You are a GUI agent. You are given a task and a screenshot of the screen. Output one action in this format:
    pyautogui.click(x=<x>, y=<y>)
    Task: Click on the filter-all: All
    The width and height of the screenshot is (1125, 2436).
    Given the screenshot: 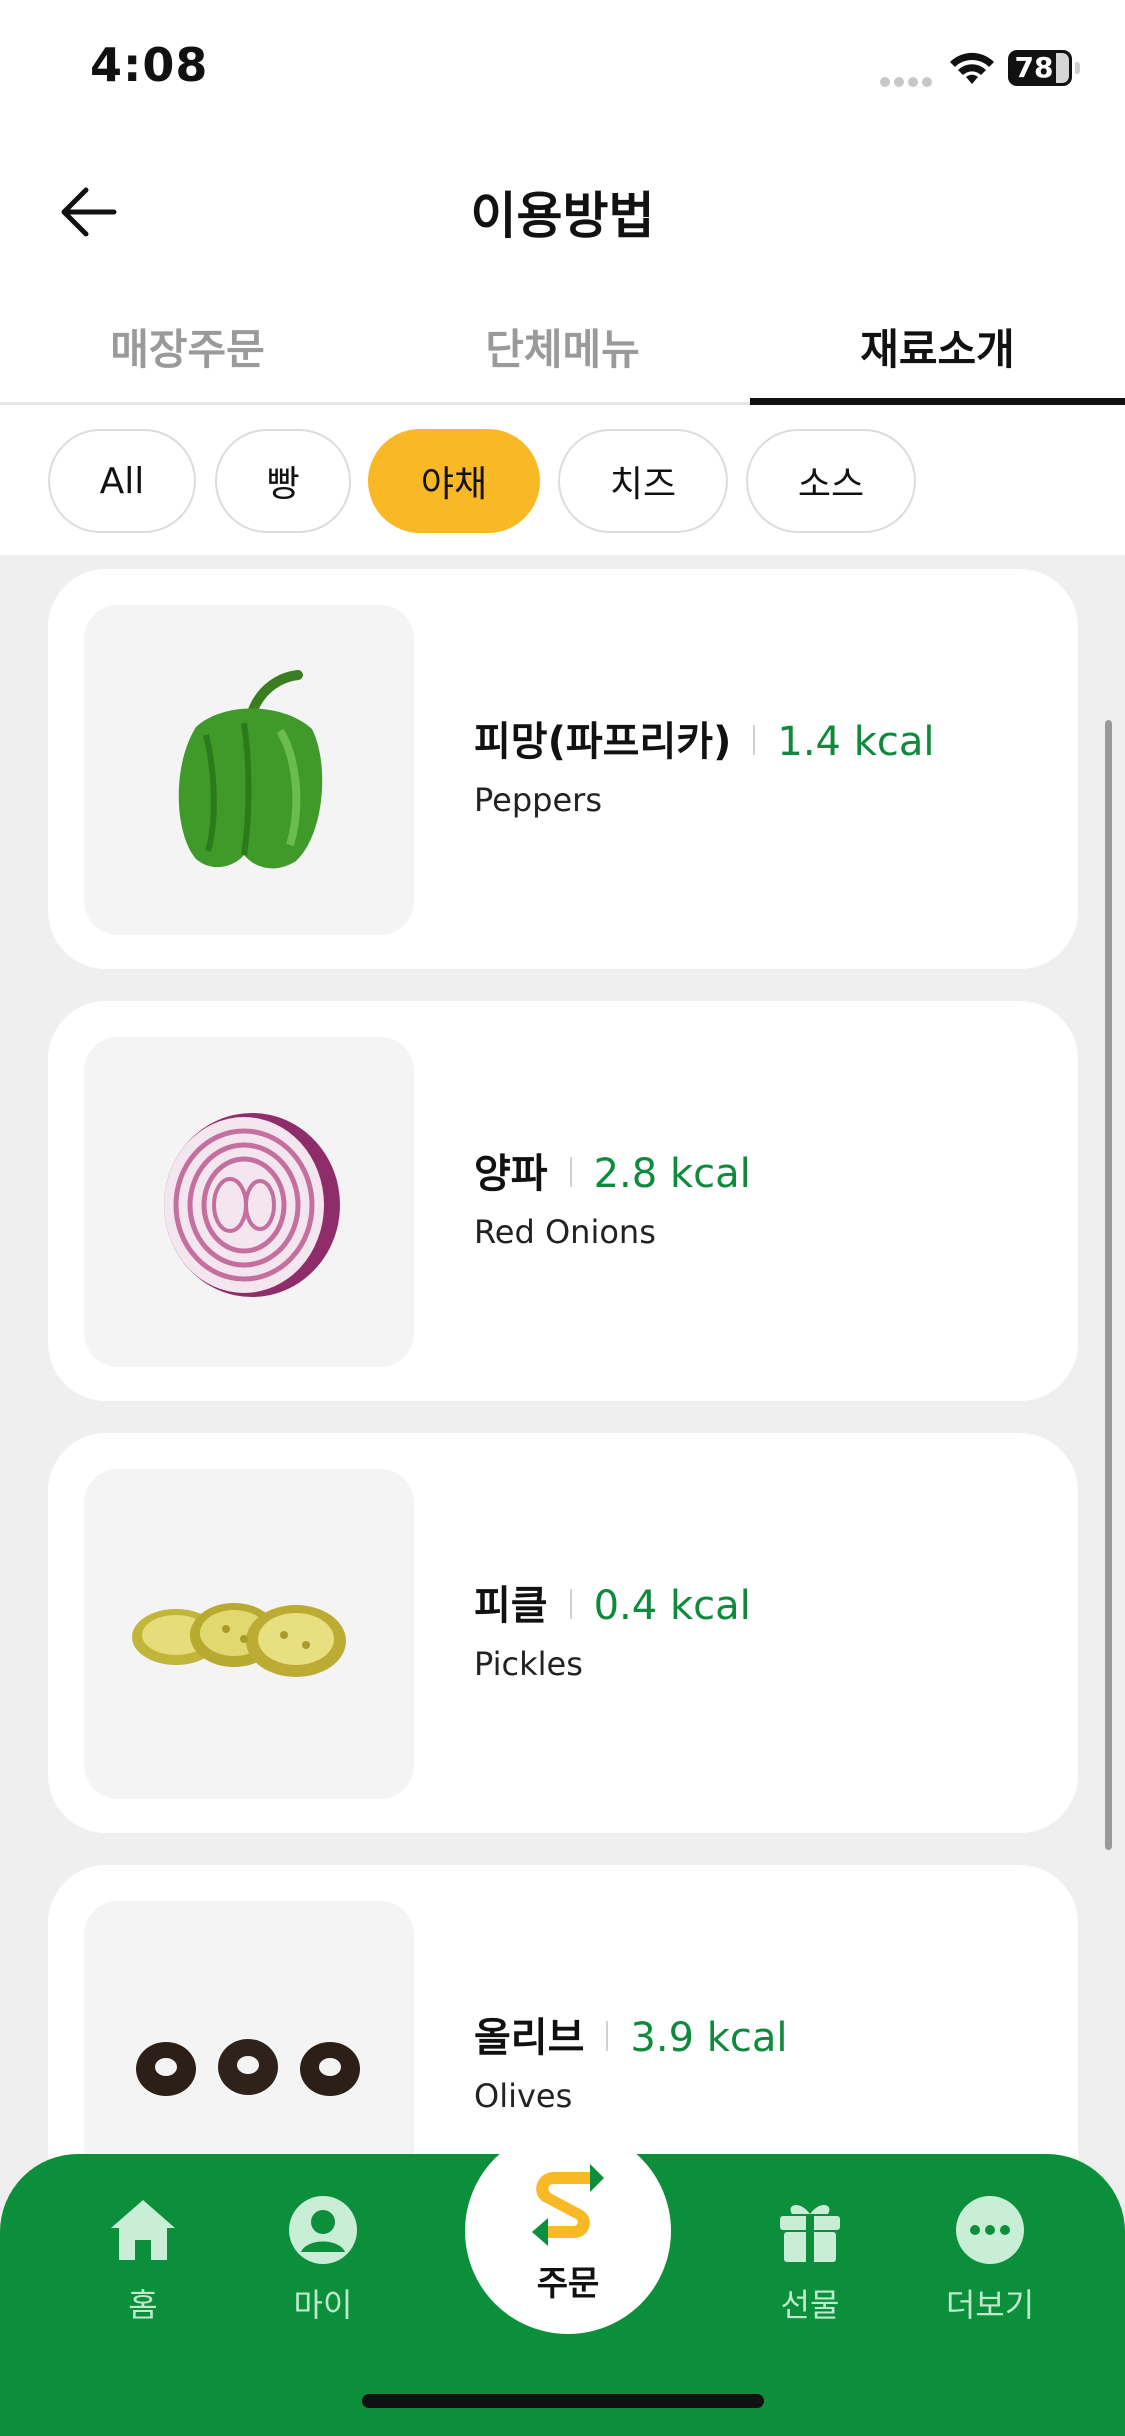 What is the action you would take?
    pyautogui.click(x=122, y=481)
    